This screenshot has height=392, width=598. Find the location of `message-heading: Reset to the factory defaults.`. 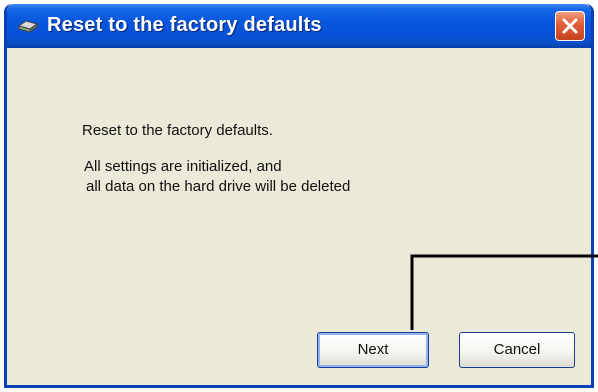

message-heading: Reset to the factory defaults. is located at coordinates (177, 130).